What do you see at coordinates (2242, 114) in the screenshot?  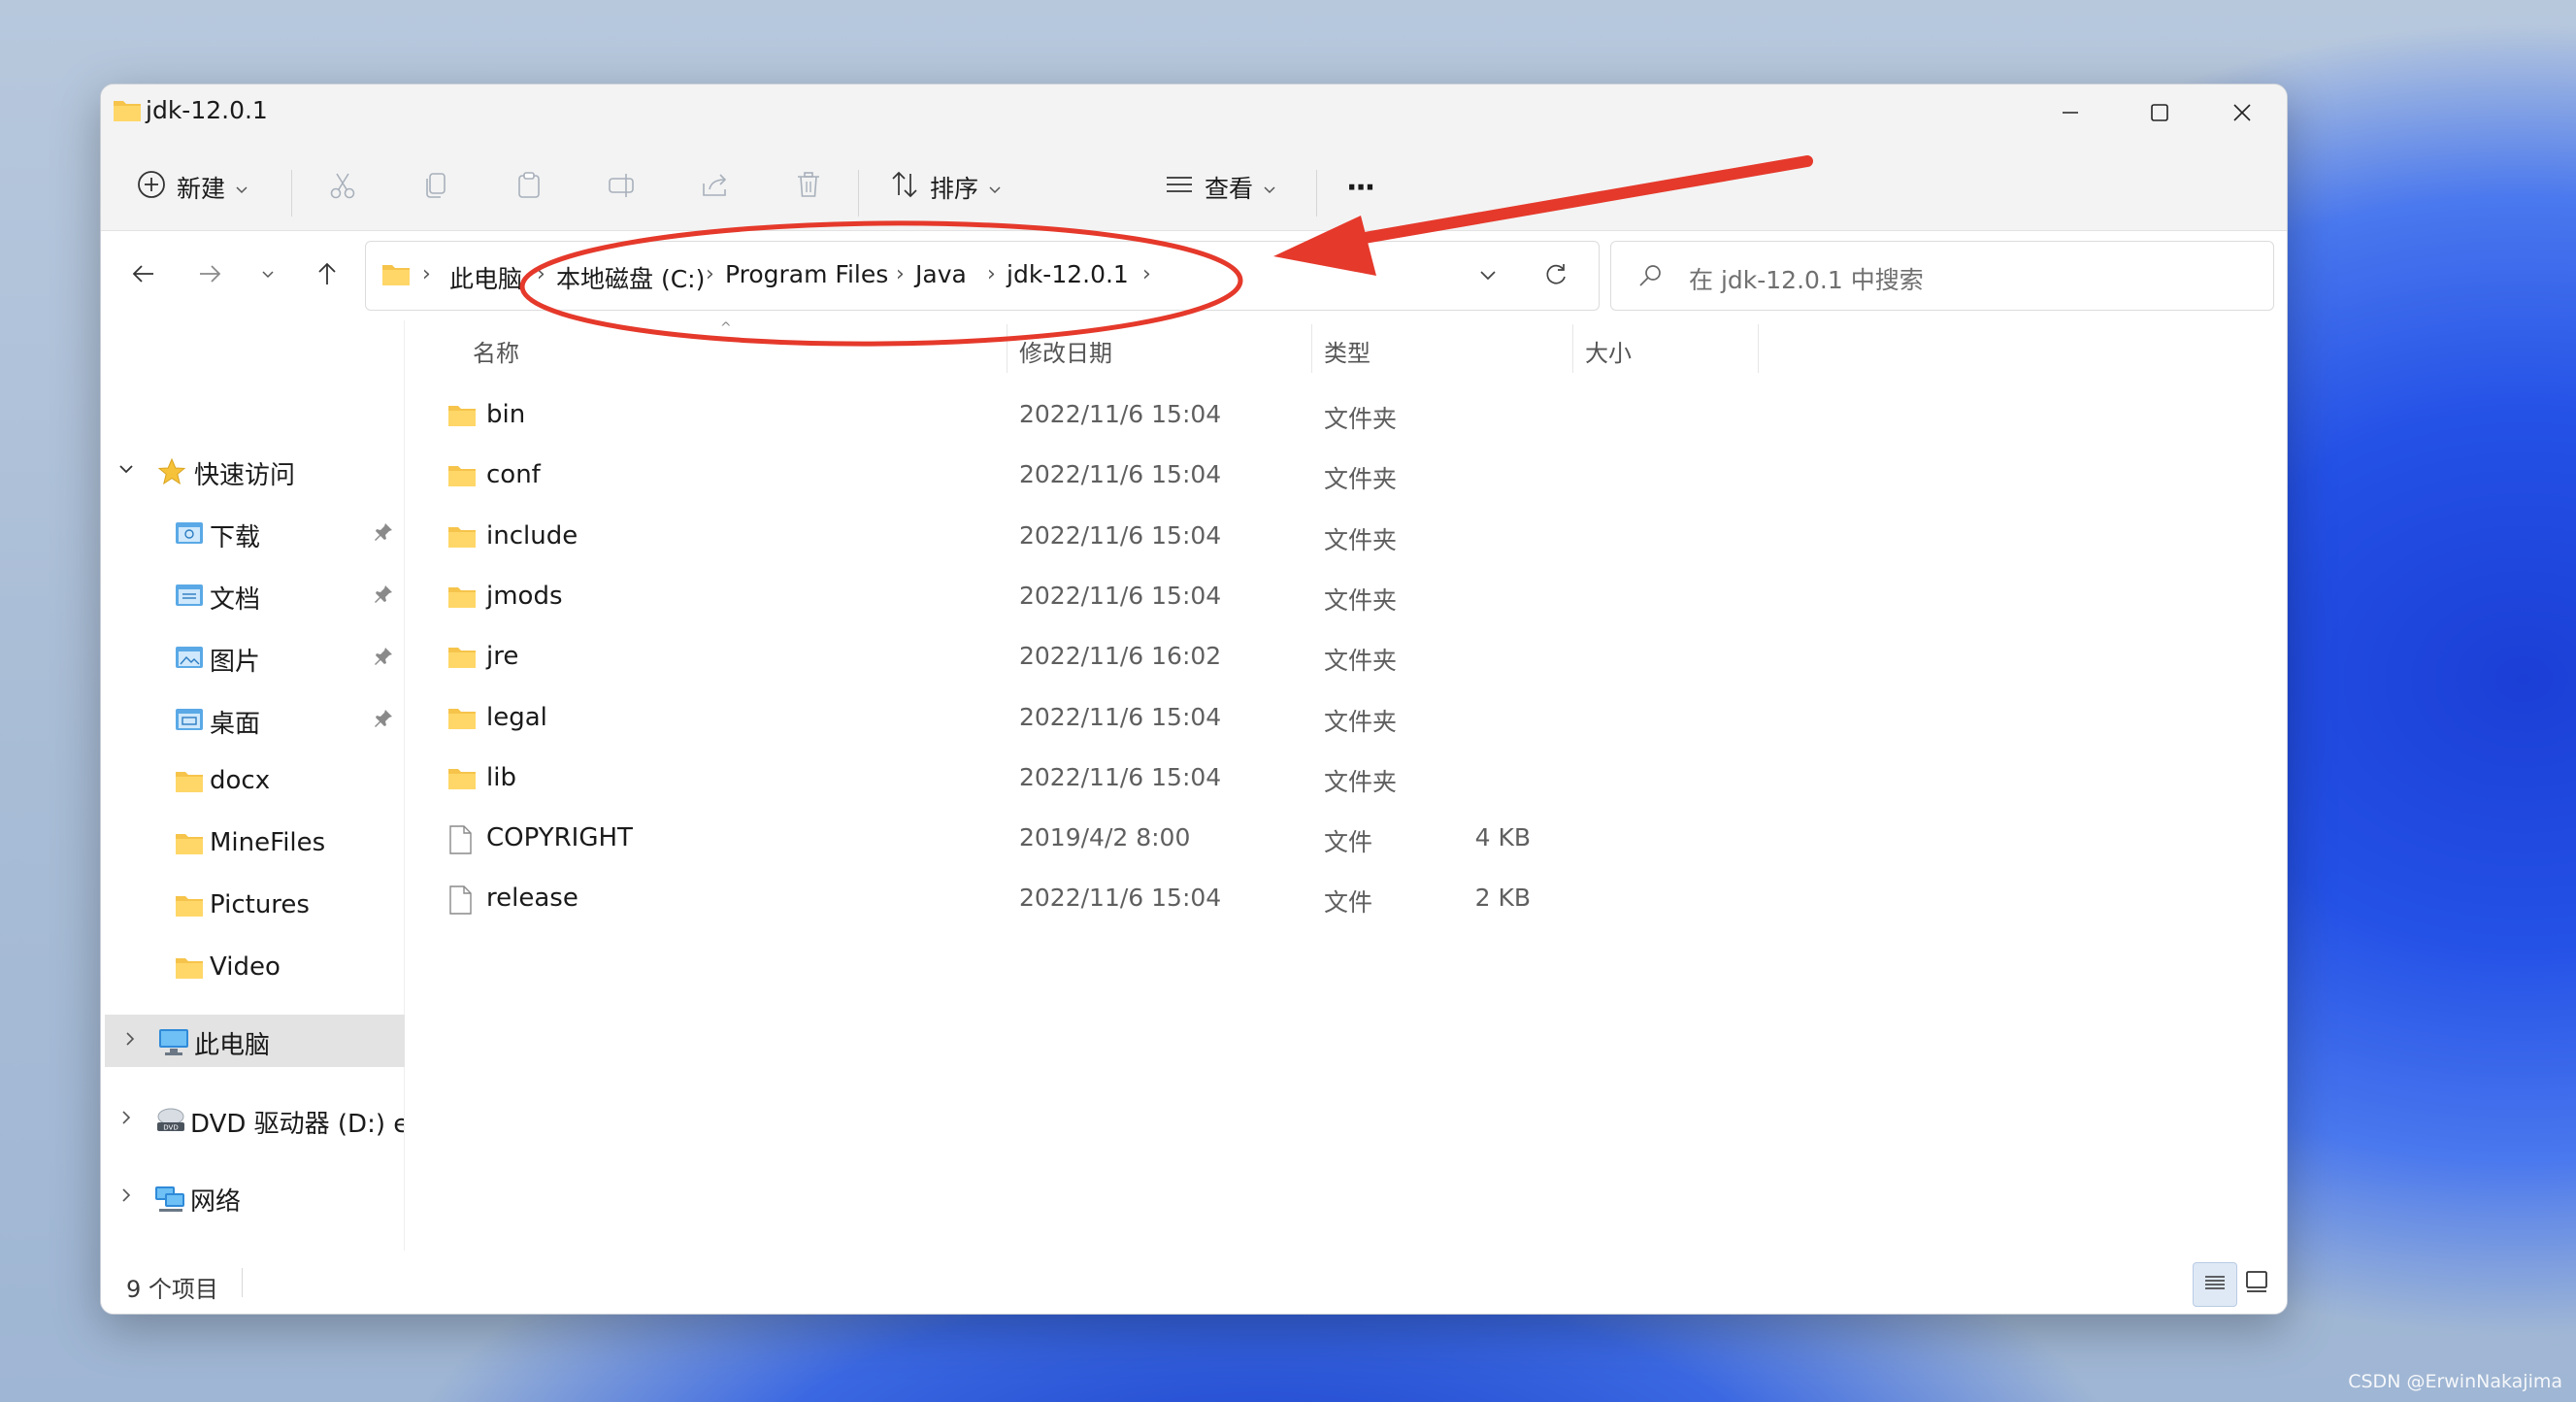 I see `close-button` at bounding box center [2242, 114].